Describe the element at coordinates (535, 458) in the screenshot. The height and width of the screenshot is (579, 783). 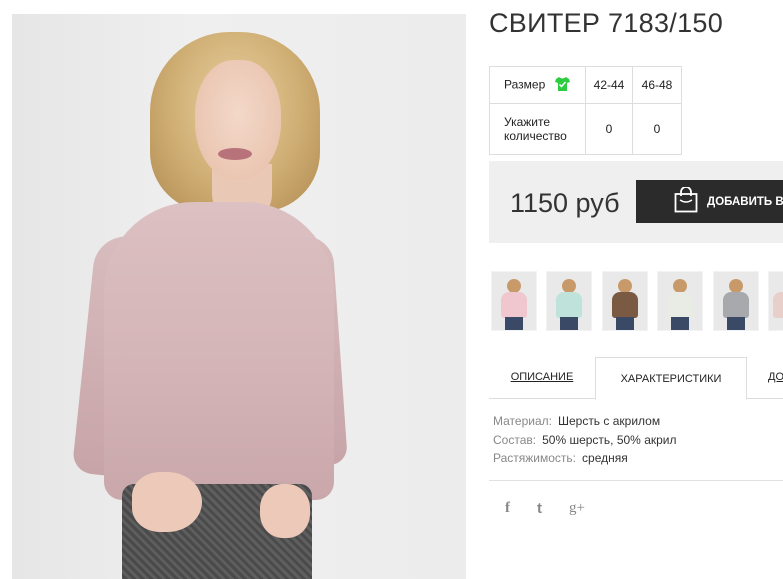
I see `spec-key: Растяжимость:` at that location.